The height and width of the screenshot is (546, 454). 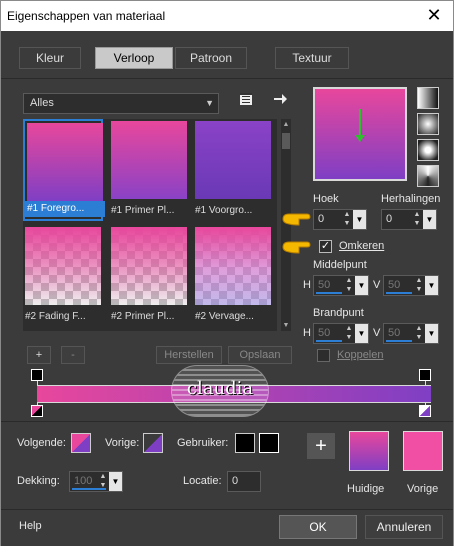 I want to click on vorige-swatch, so click(x=423, y=451).